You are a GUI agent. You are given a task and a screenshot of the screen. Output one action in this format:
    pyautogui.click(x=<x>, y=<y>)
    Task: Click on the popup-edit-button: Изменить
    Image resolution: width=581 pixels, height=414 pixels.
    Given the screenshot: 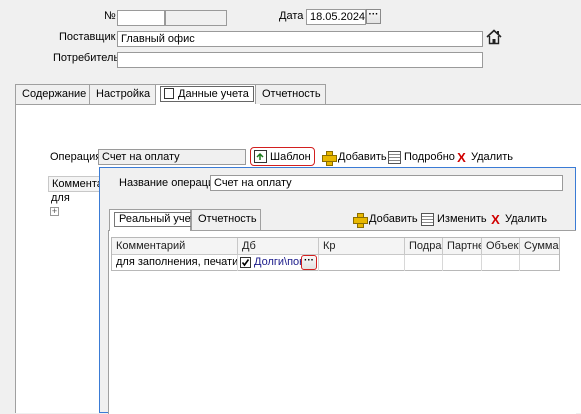 What is the action you would take?
    pyautogui.click(x=454, y=219)
    